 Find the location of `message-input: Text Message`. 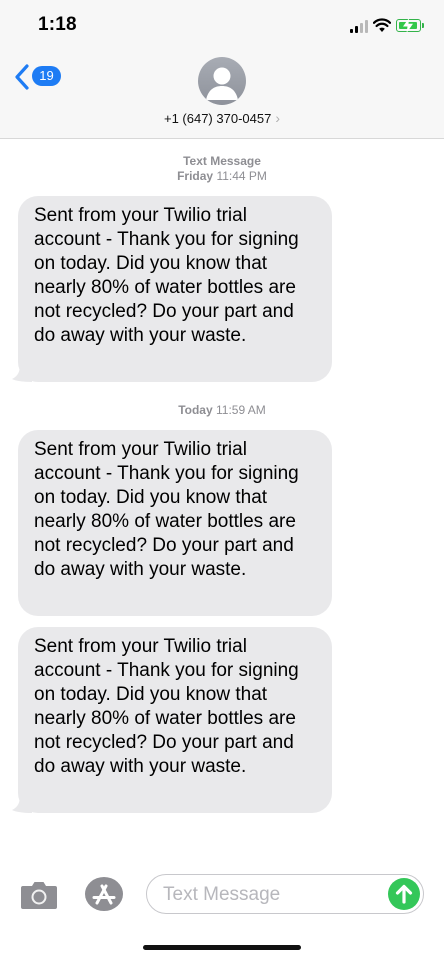

message-input: Text Message is located at coordinates (285, 894).